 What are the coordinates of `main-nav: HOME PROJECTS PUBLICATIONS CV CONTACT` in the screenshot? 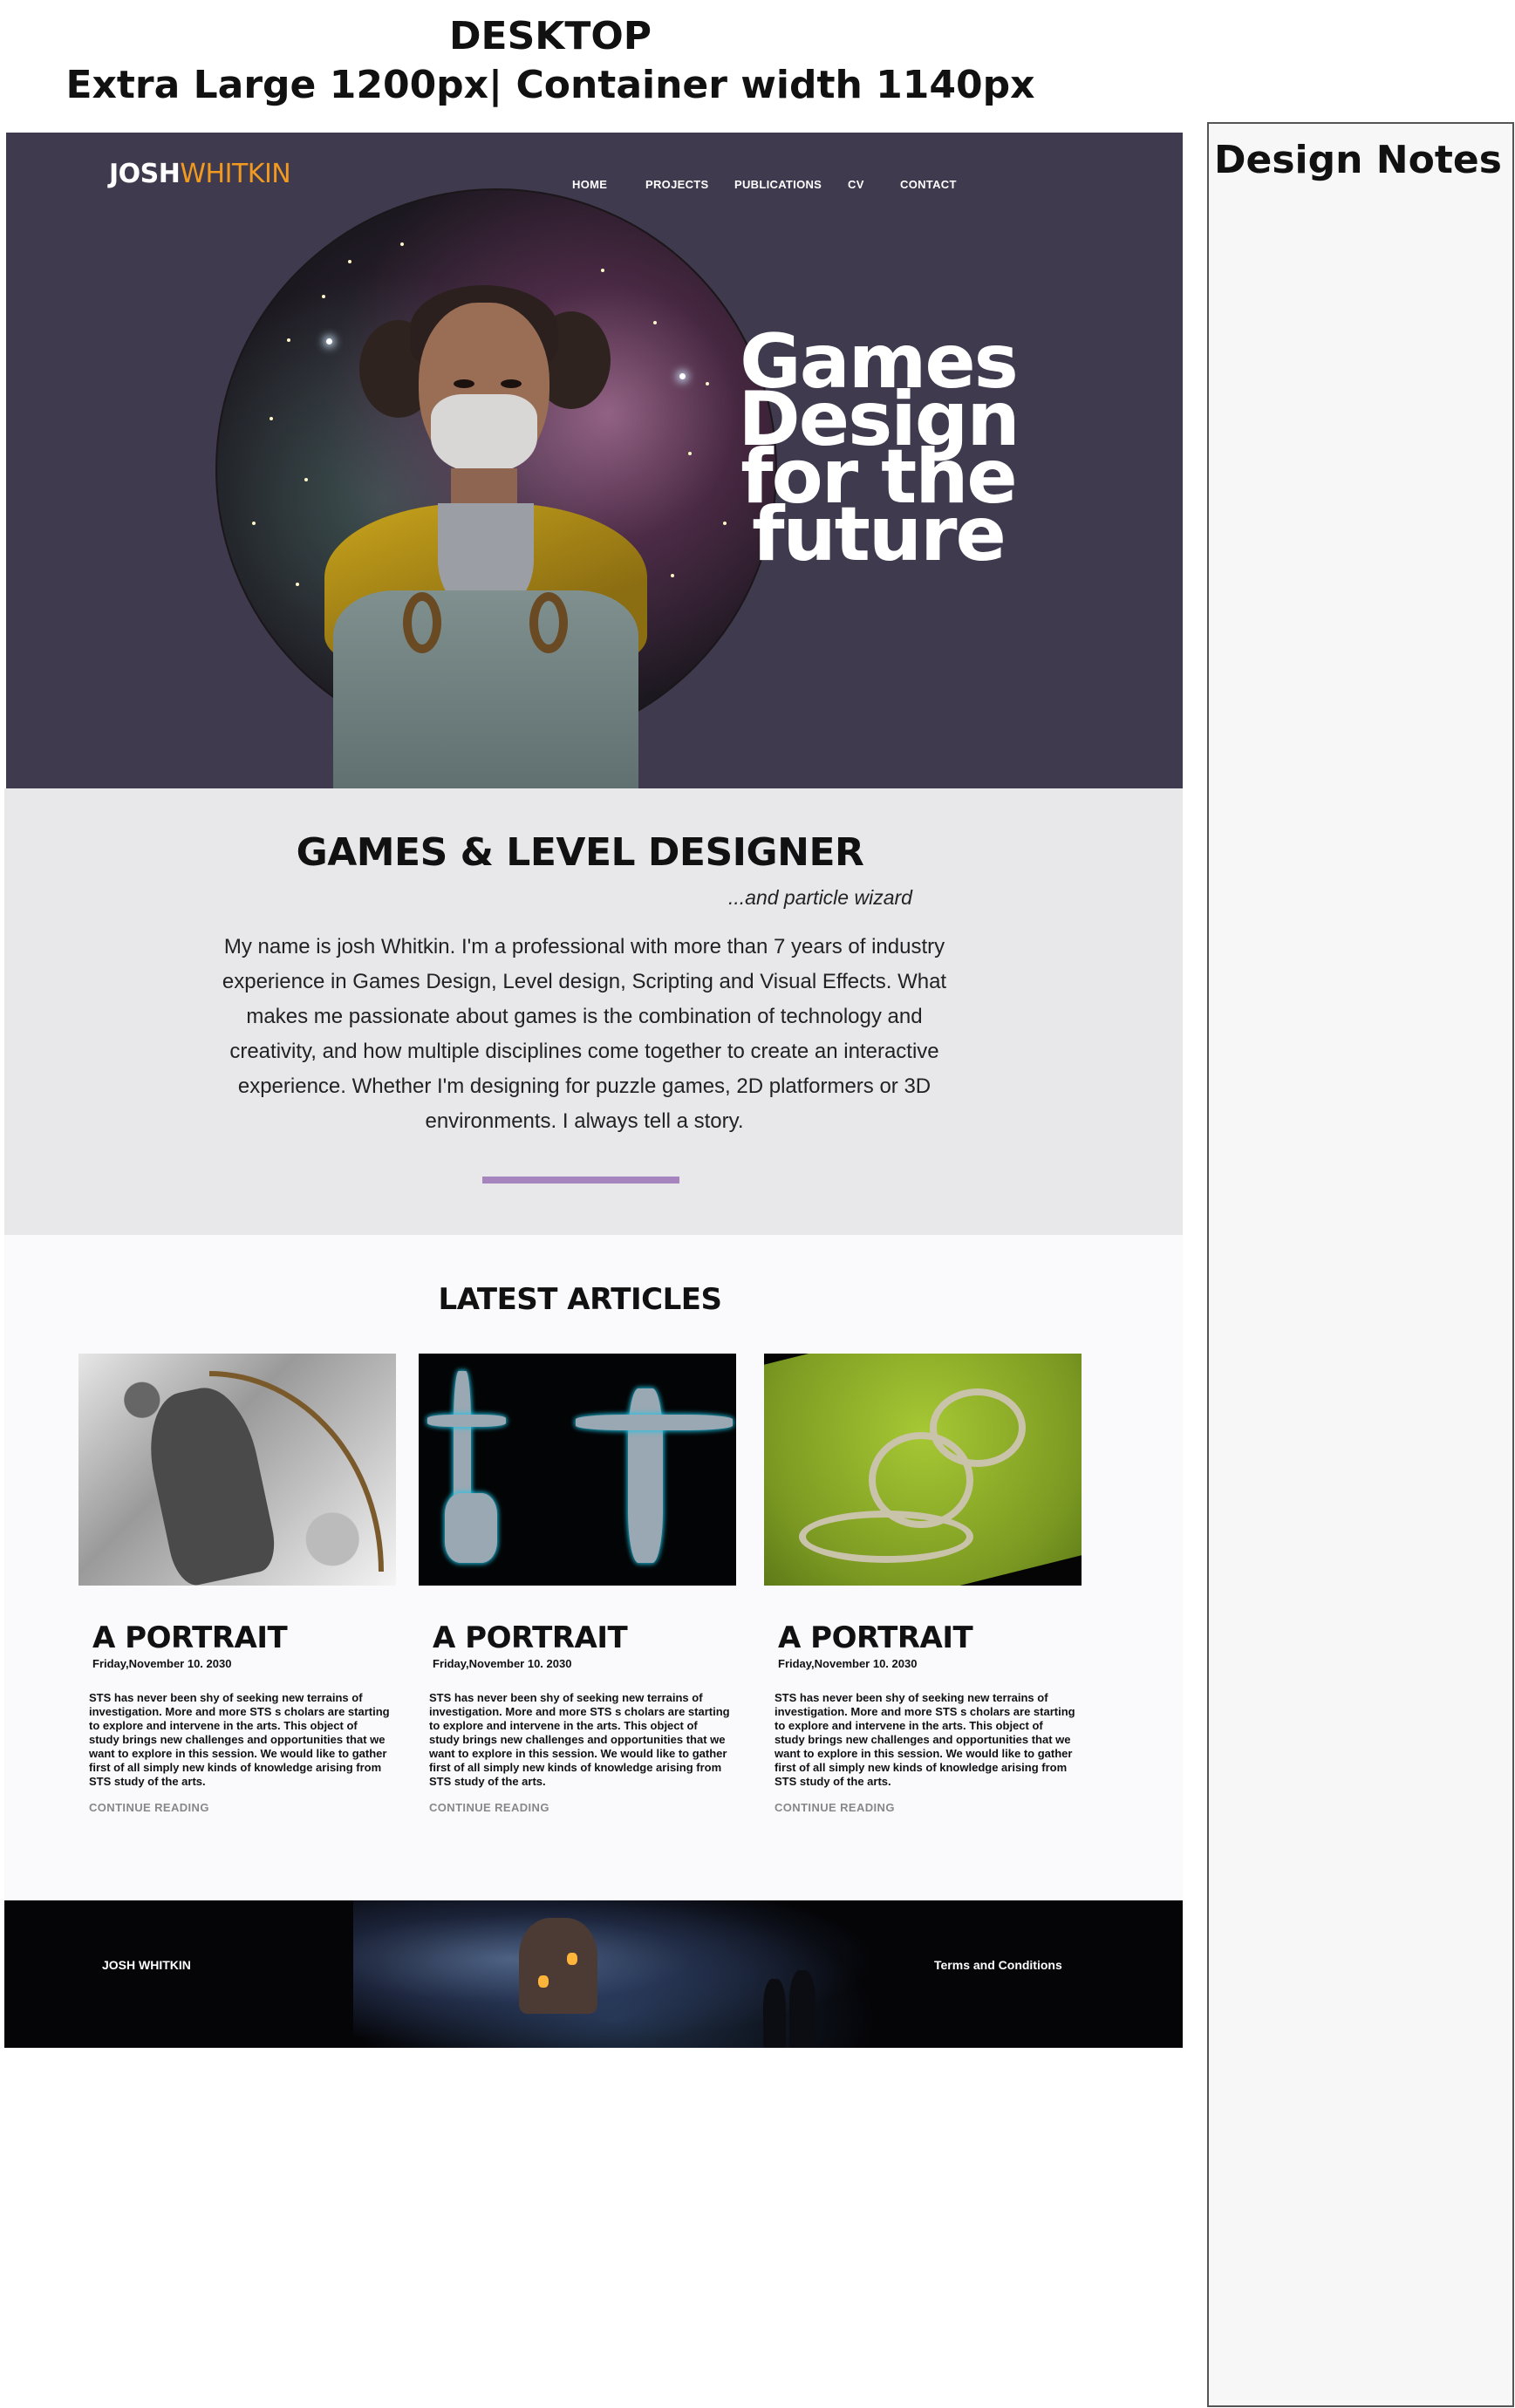 It's located at (877, 186).